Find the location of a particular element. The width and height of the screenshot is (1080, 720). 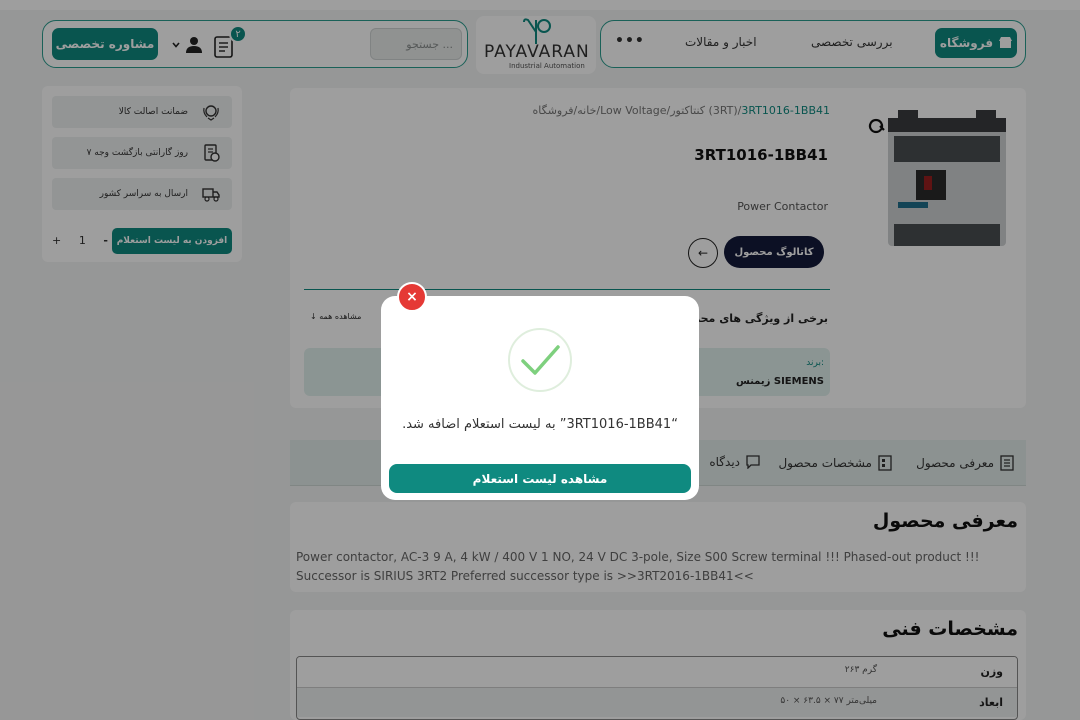

close-icon: × is located at coordinates (412, 297).